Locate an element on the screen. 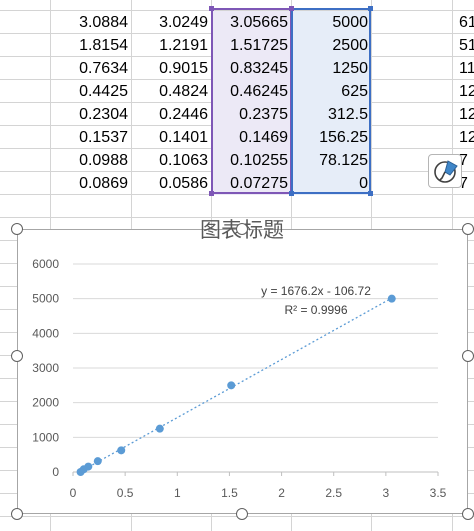 This screenshot has width=474, height=531. y-tick-label: 5000 is located at coordinates (45, 299).